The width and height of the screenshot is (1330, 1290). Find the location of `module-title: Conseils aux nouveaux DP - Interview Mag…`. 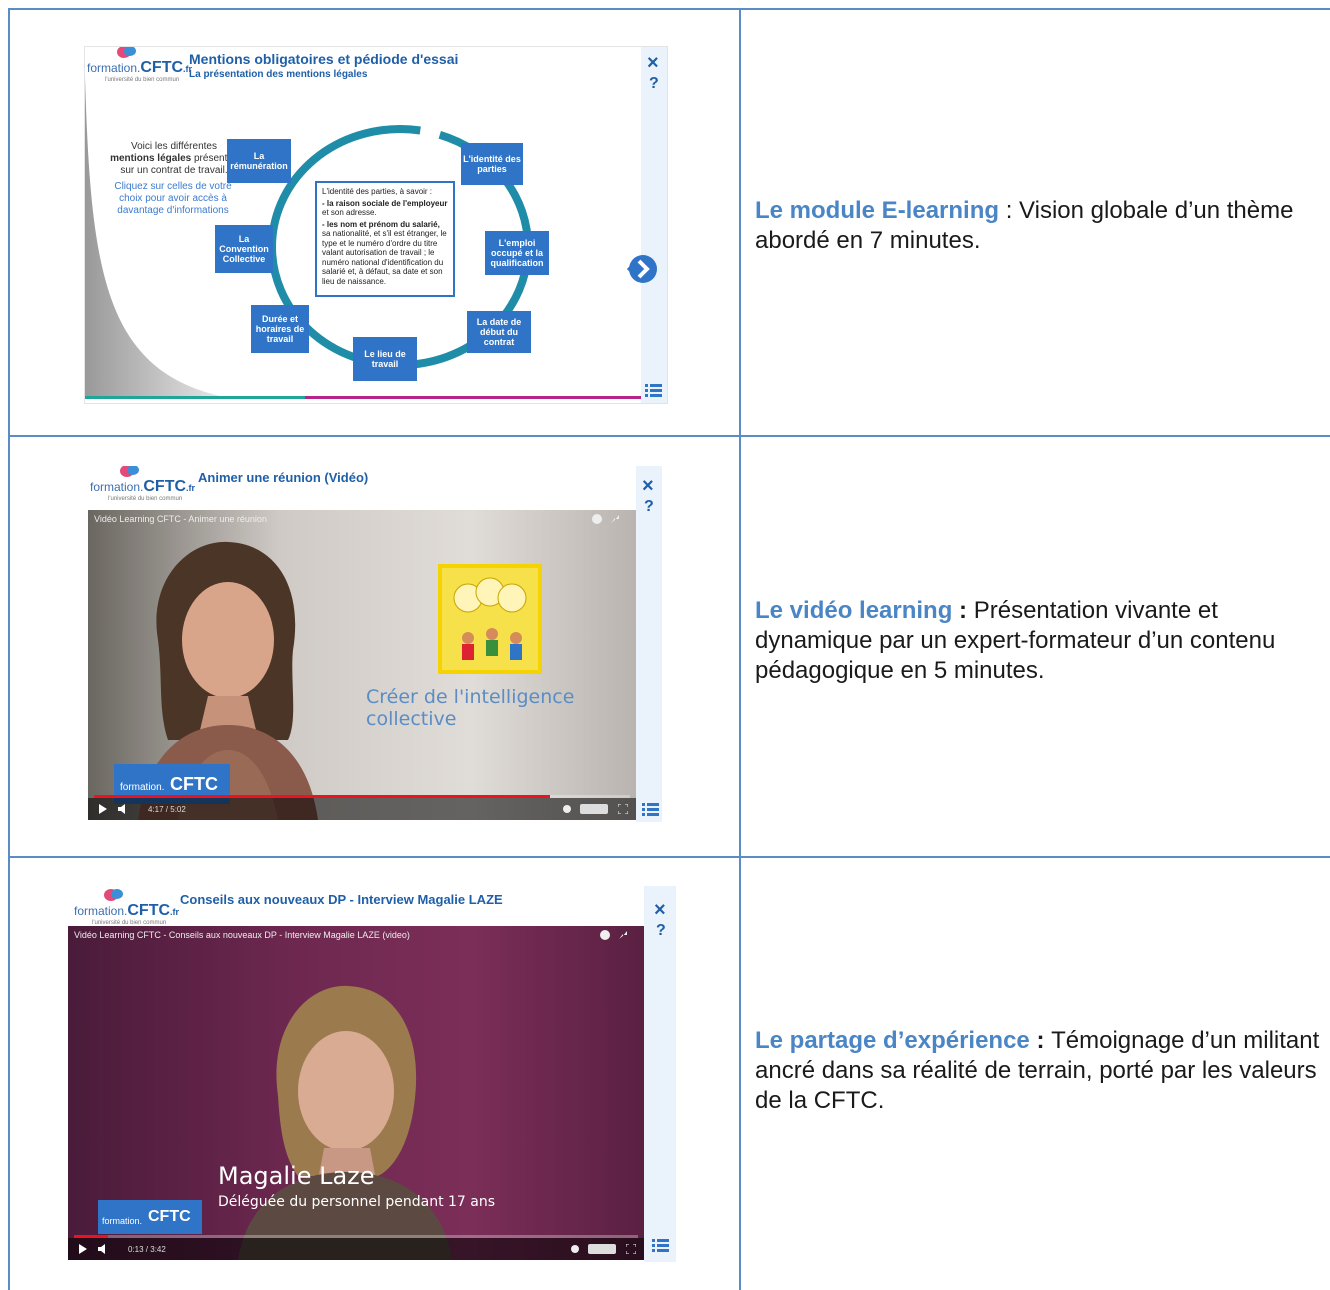

module-title: Conseils aux nouveaux DP - Interview Mag… is located at coordinates (341, 899).